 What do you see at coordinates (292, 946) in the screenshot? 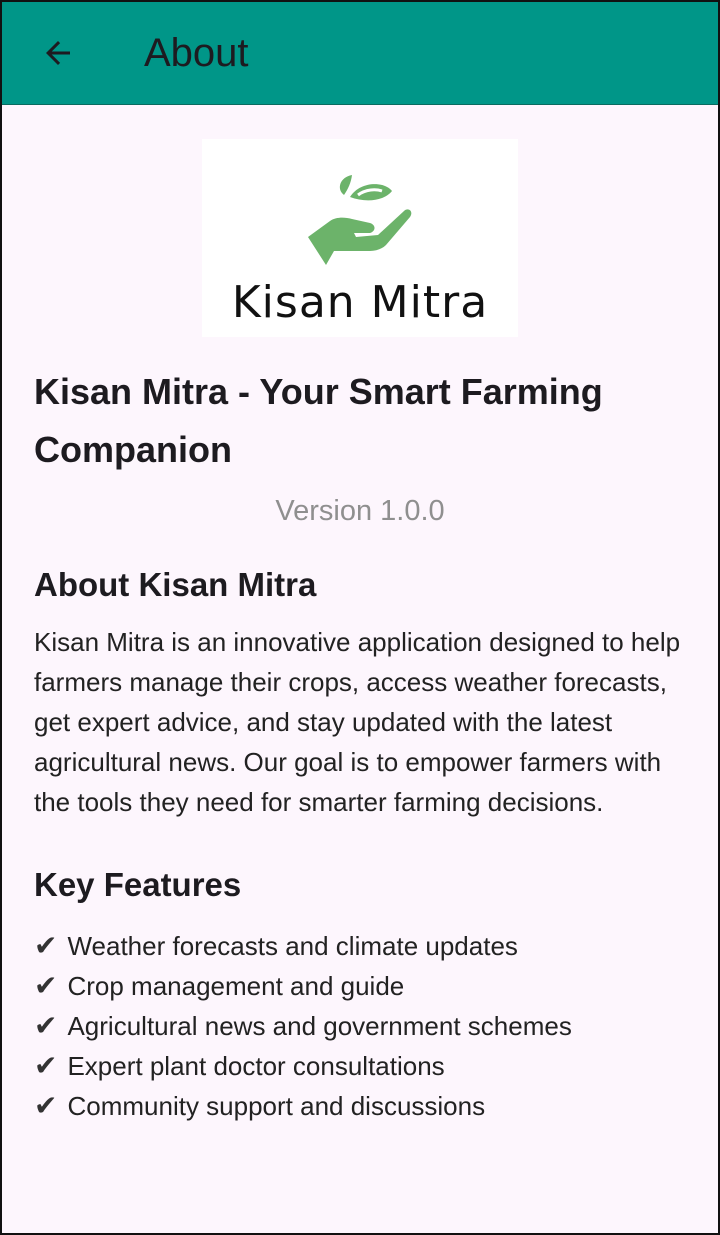
I see `feature-label: Weather forecasts and climate updates` at bounding box center [292, 946].